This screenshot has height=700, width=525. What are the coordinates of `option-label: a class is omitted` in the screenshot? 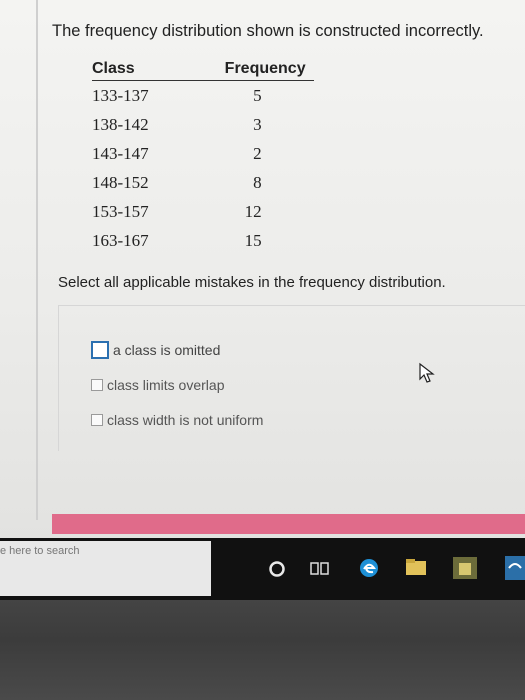 It's located at (167, 350).